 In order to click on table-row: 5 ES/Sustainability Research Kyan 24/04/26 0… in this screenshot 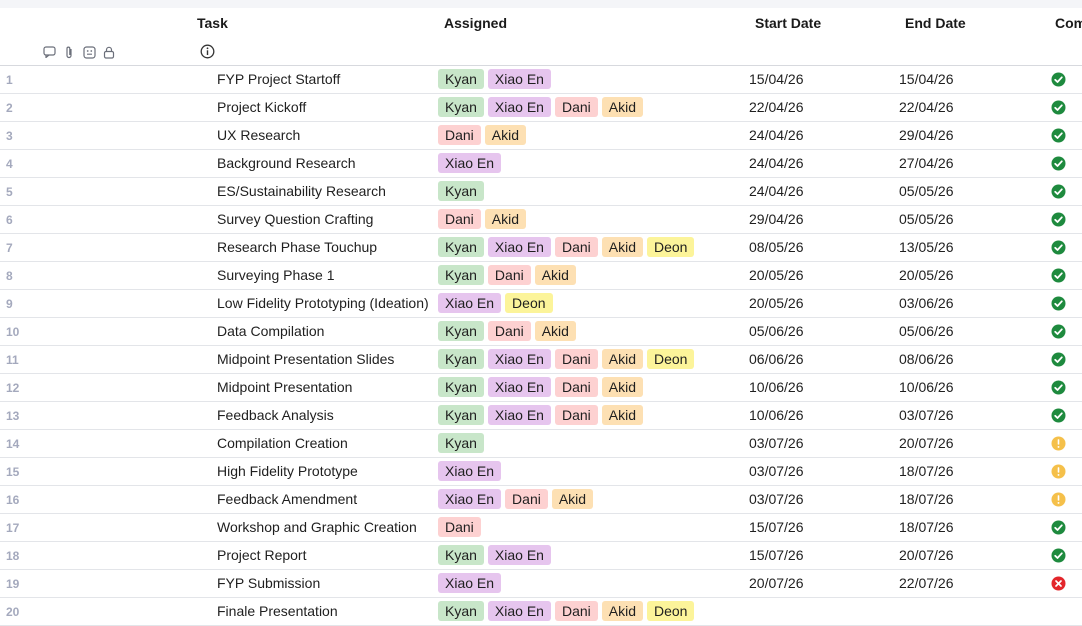, I will do `click(541, 192)`.